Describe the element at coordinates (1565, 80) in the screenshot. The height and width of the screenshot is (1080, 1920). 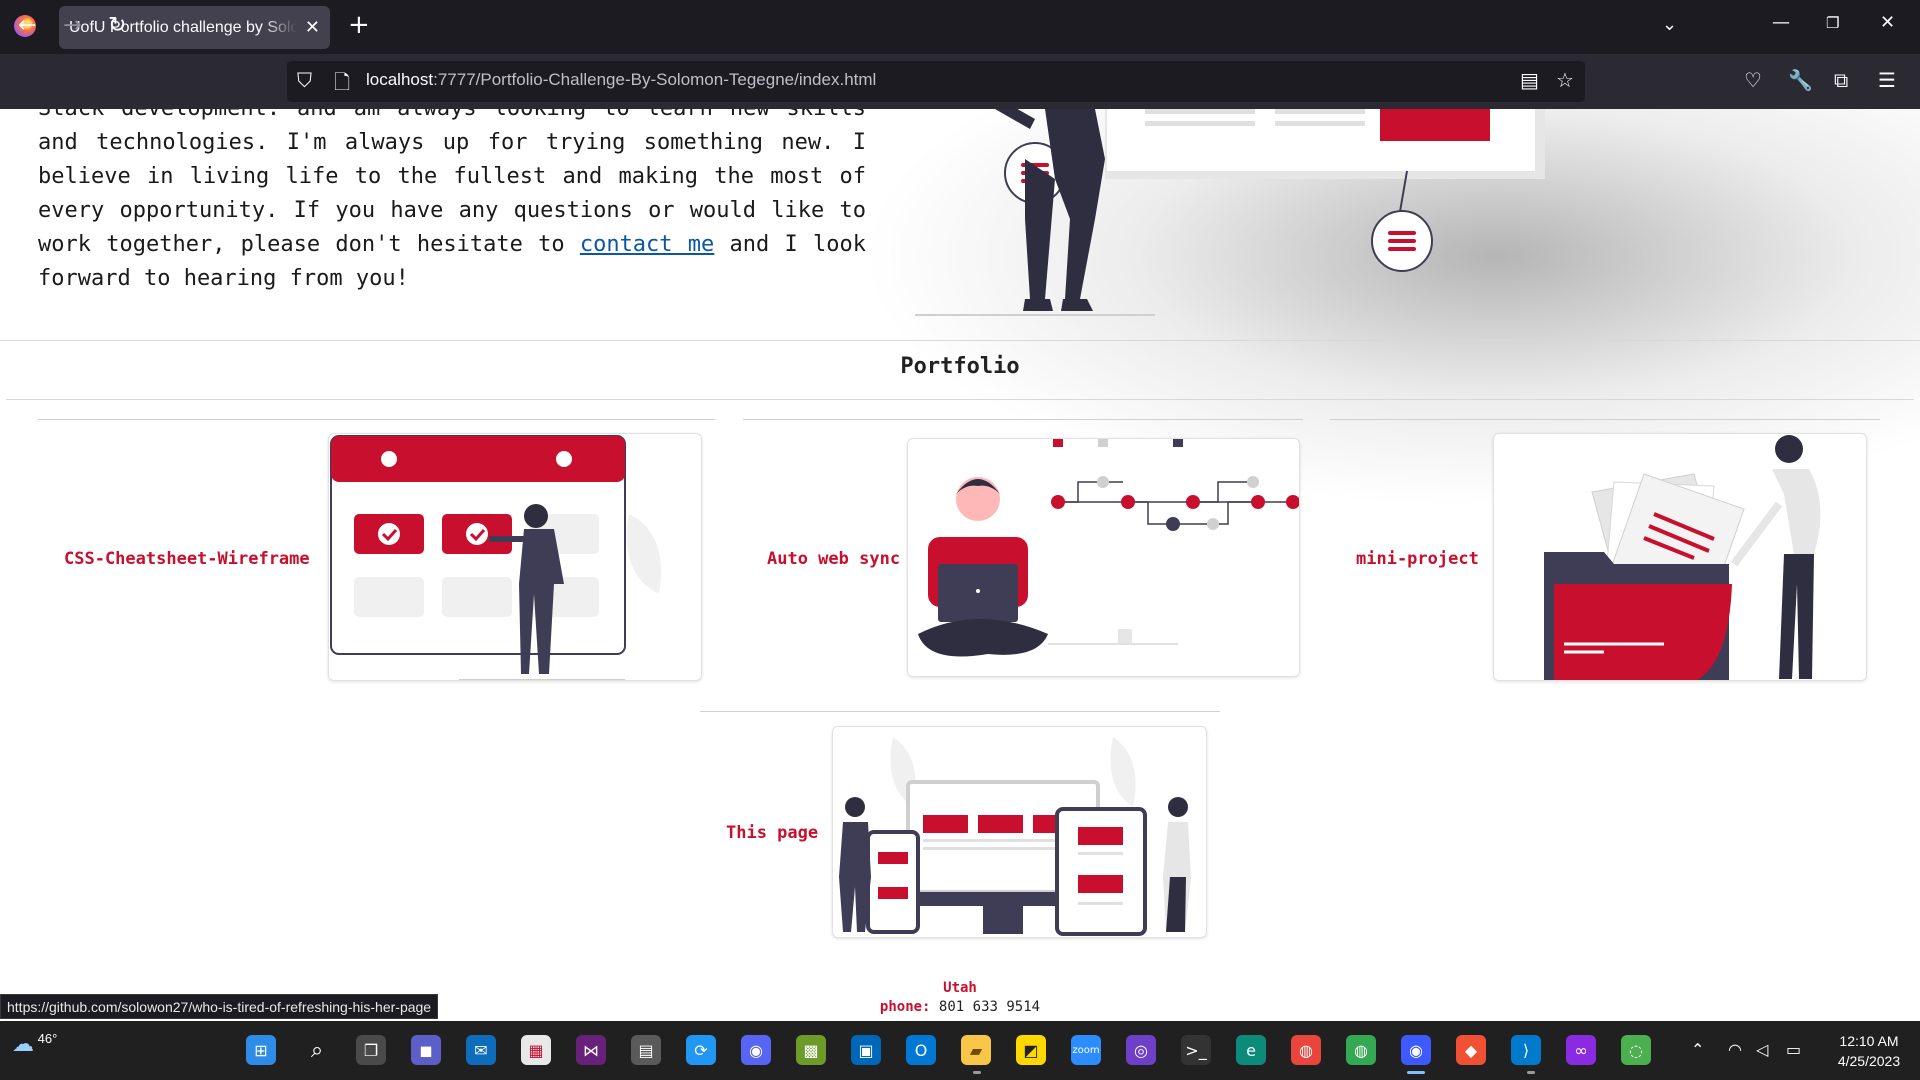
I see `bookmark-star-icon: ☆` at that location.